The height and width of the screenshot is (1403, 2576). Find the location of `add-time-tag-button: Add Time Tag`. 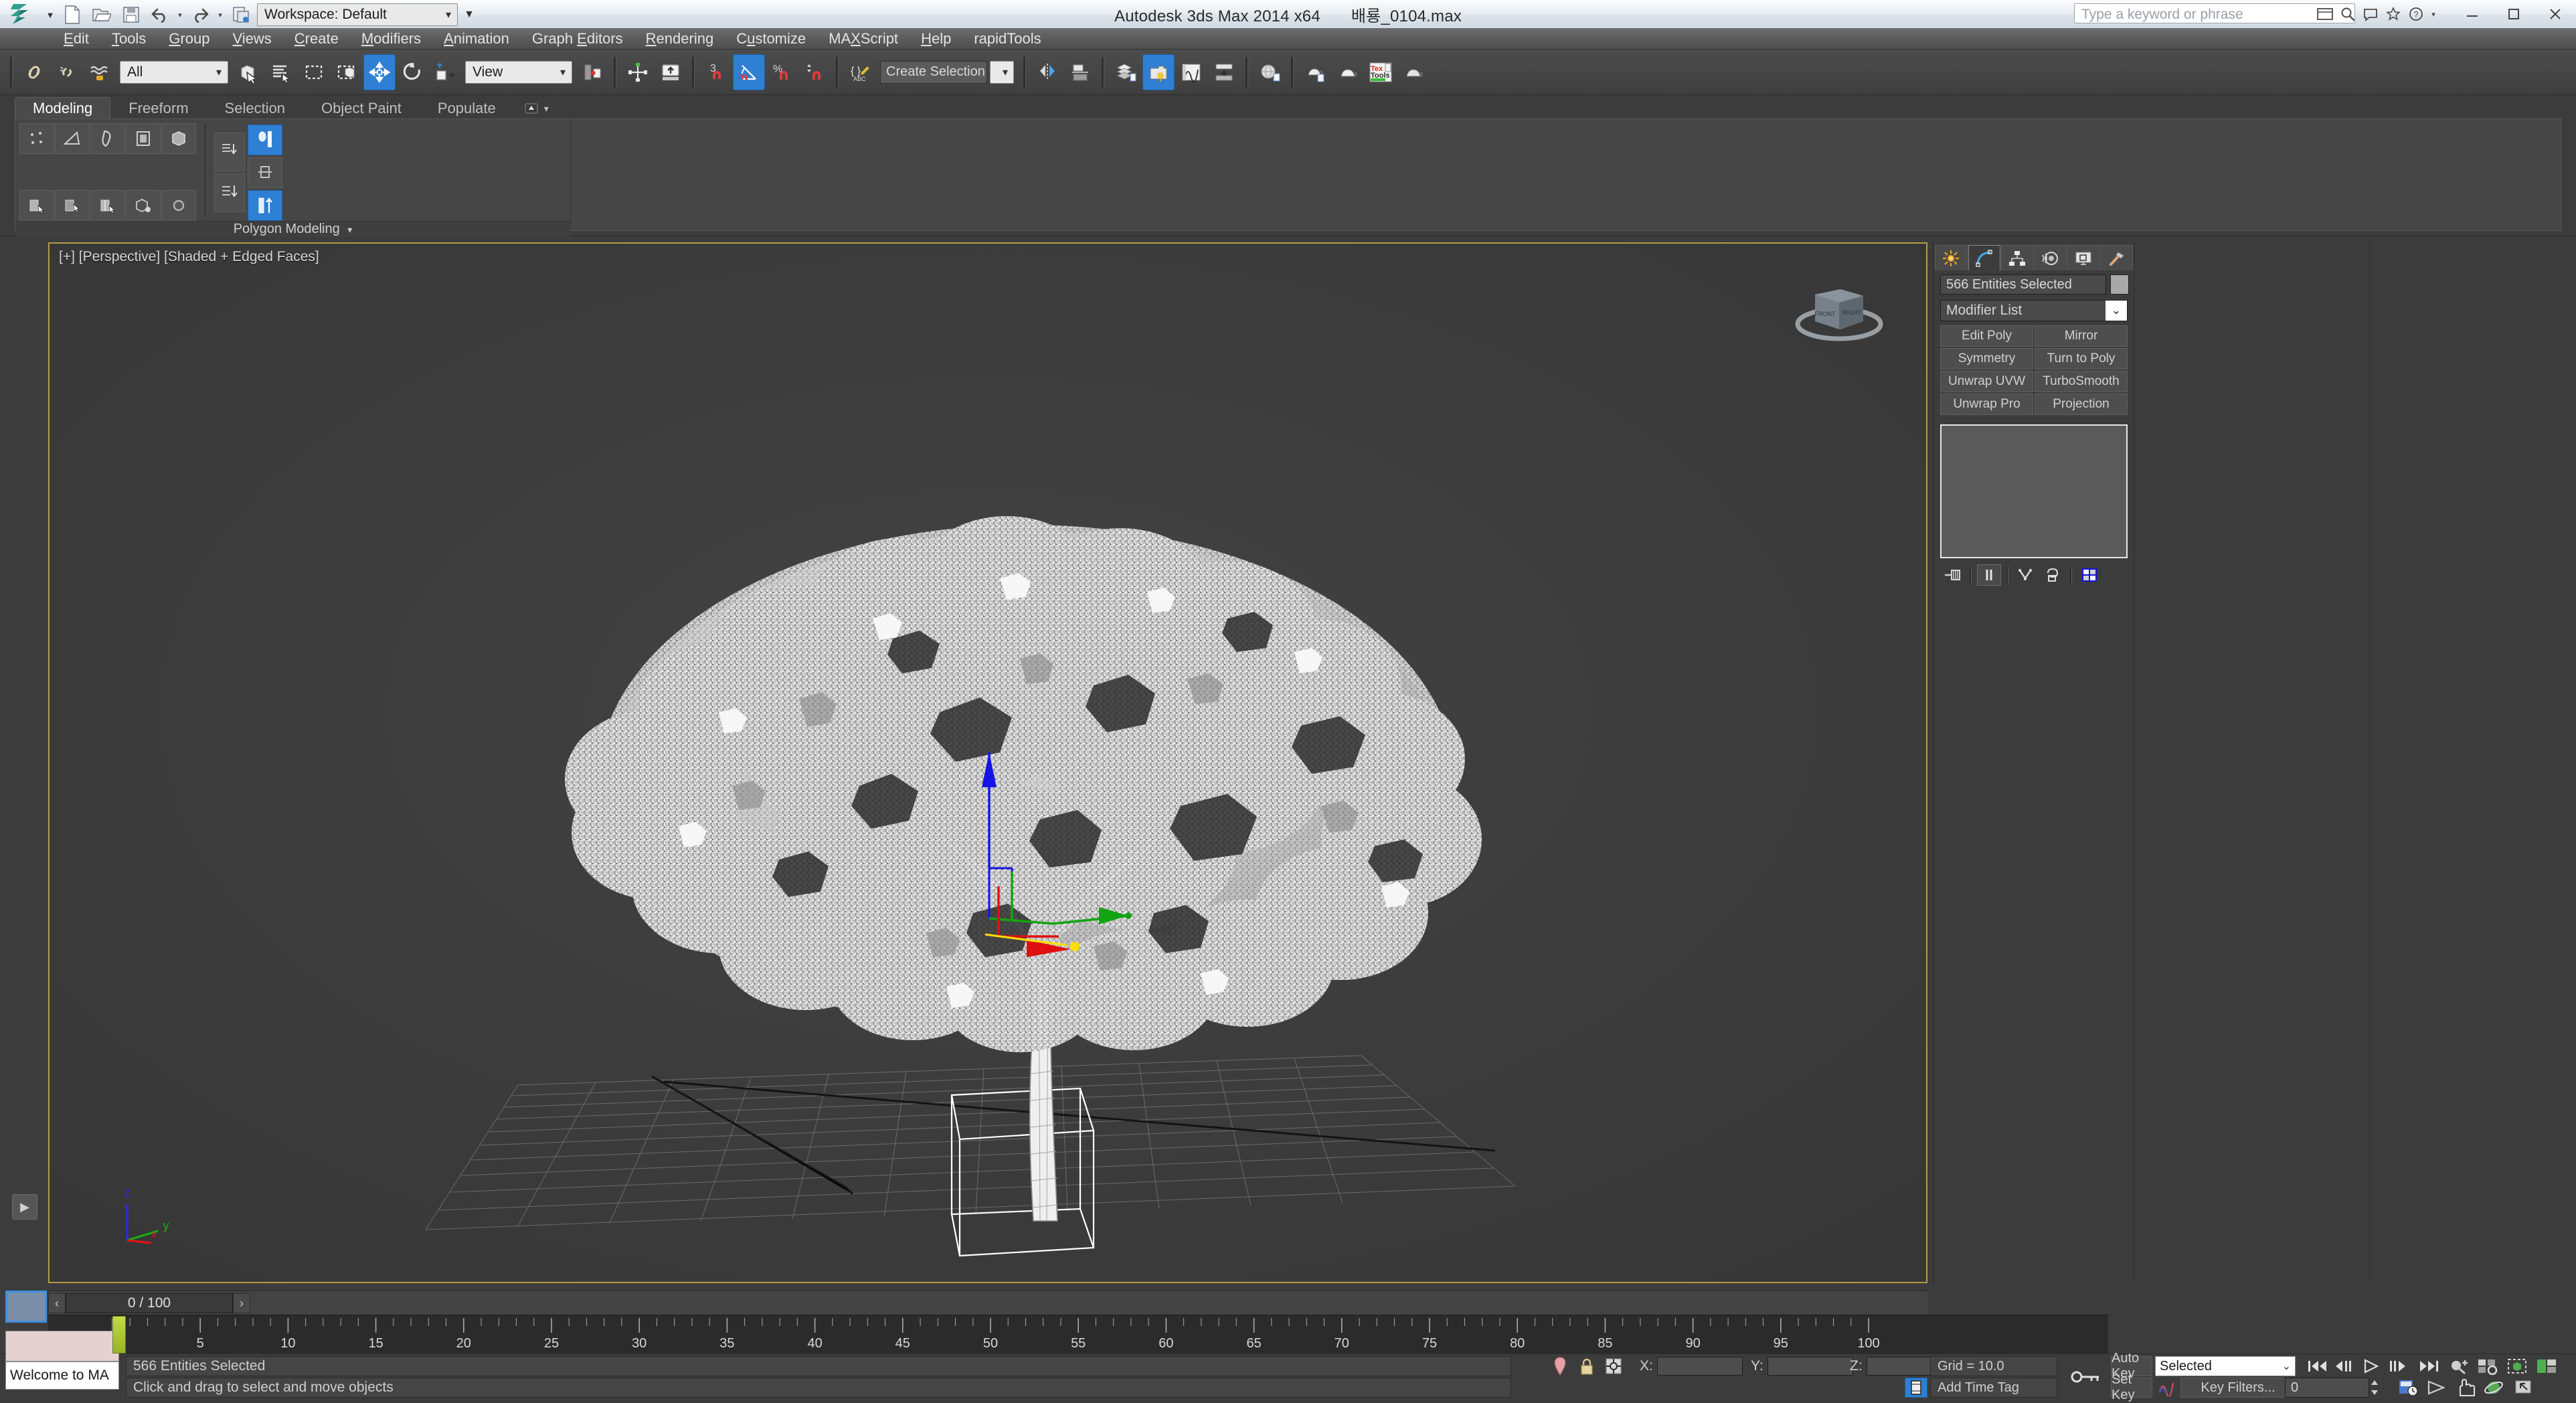

add-time-tag-button: Add Time Tag is located at coordinates (1993, 1388).